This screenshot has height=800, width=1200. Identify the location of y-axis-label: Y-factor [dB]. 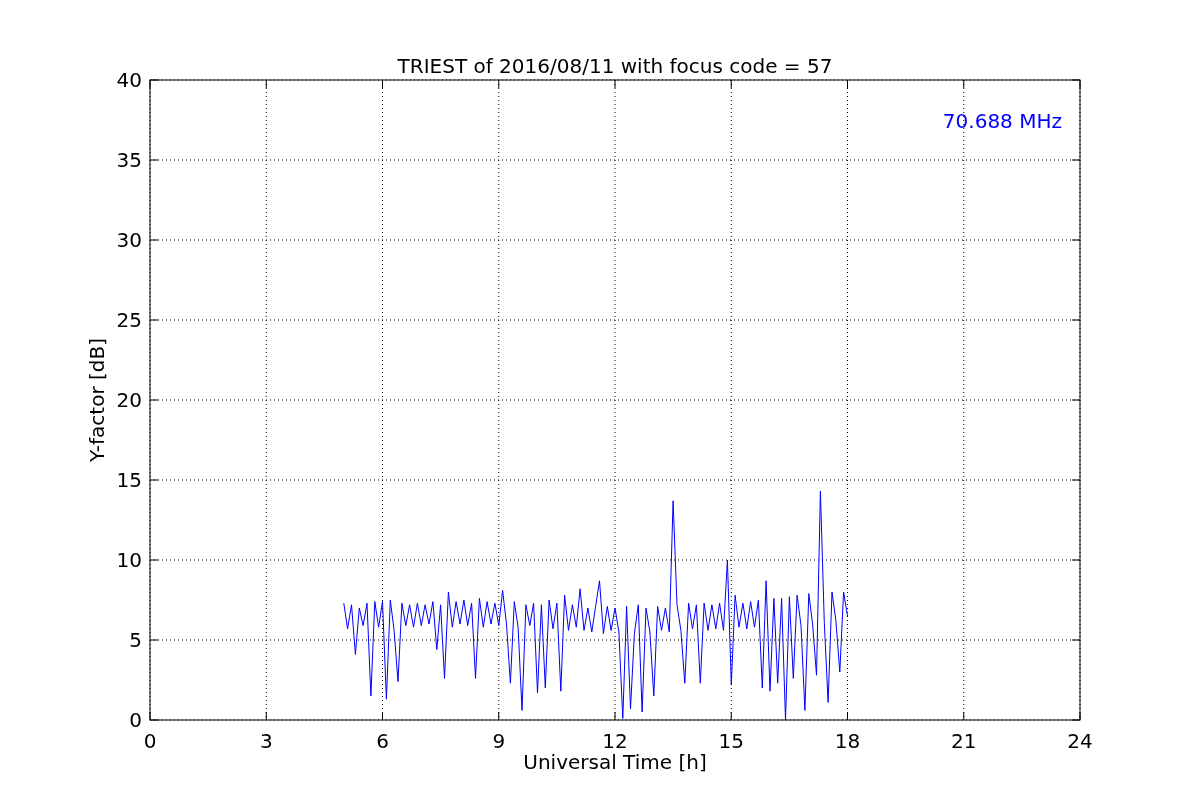
(97, 400).